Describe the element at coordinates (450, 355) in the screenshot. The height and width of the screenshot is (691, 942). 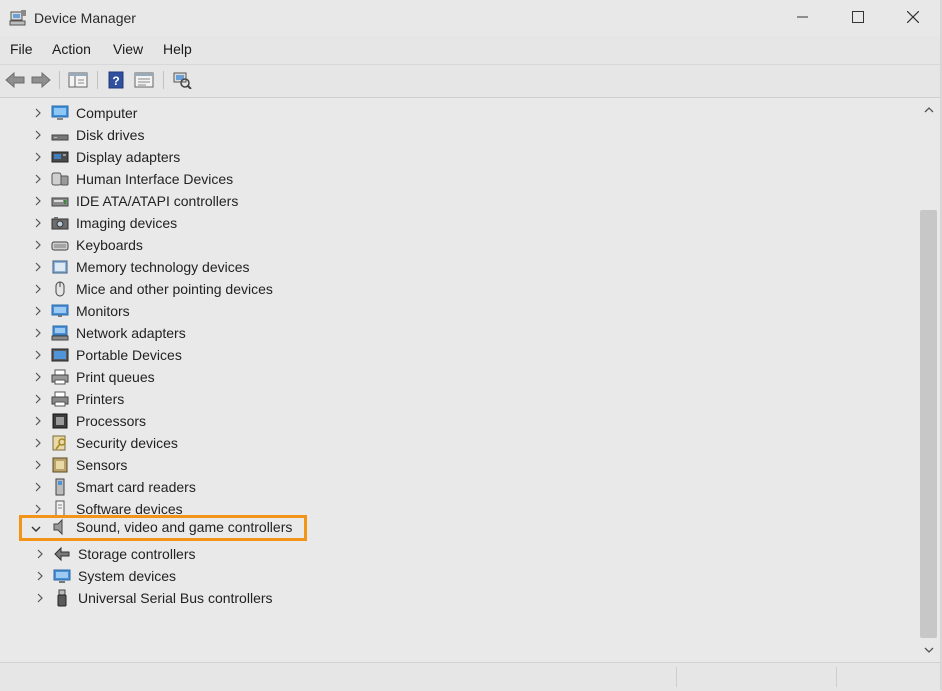
I see `tree-item-portable-devices: Portable Devices` at that location.